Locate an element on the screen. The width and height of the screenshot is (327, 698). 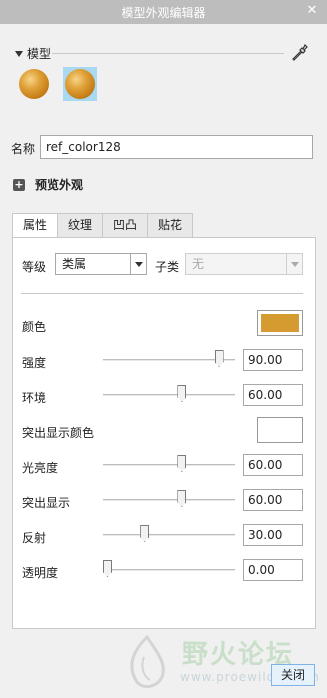
section-divider is located at coordinates (168, 53).